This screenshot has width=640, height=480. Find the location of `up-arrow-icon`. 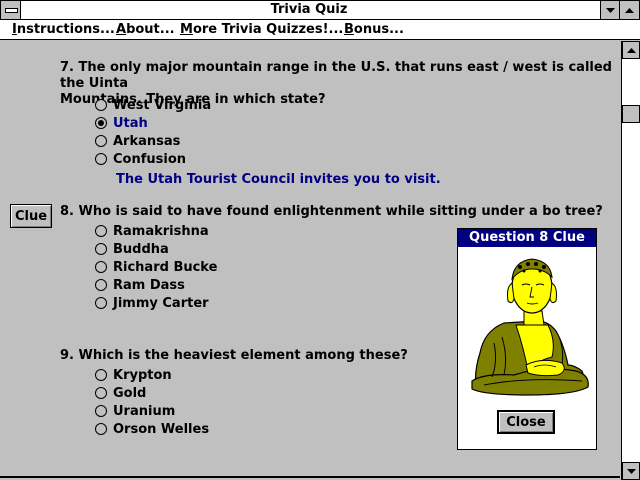

up-arrow-icon is located at coordinates (631, 50).